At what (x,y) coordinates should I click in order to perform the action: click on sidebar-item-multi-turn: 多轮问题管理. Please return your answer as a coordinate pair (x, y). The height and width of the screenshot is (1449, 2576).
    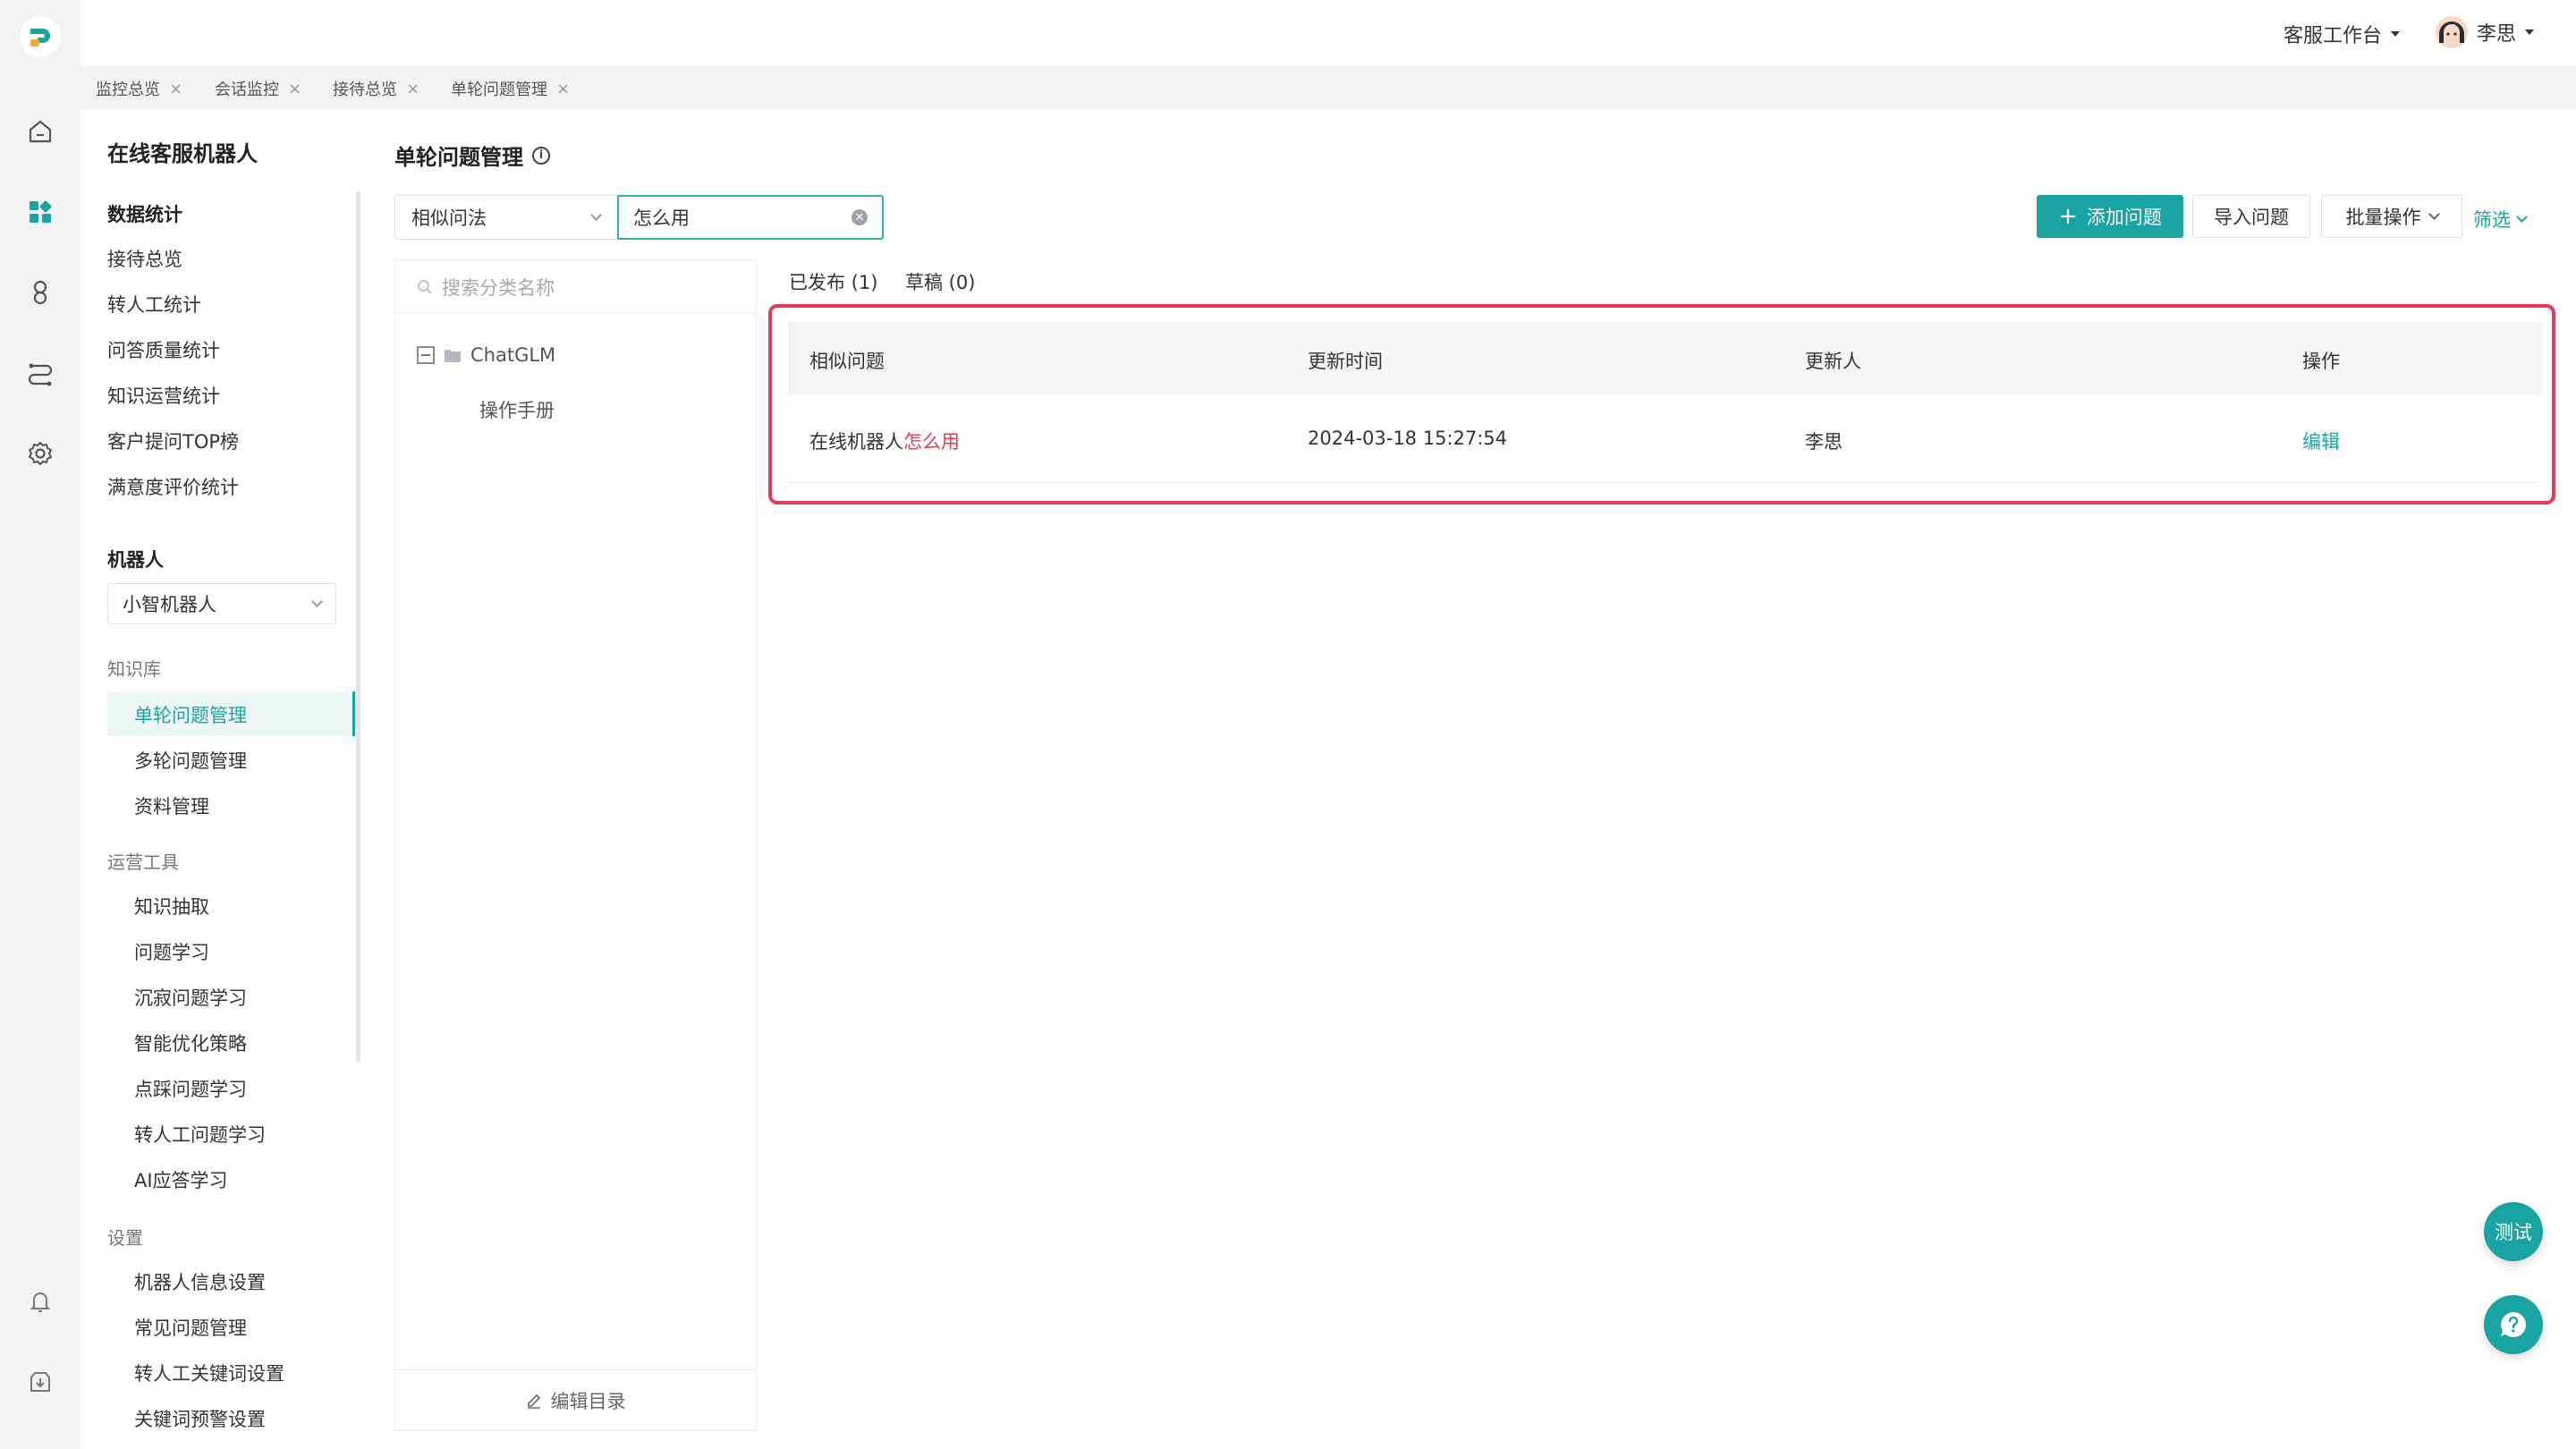
    Looking at the image, I should click on (190, 760).